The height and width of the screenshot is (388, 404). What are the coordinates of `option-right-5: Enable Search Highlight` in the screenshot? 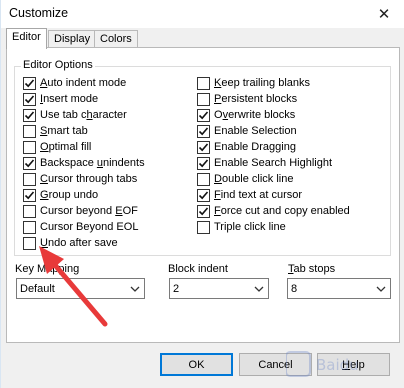 It's located at (264, 163).